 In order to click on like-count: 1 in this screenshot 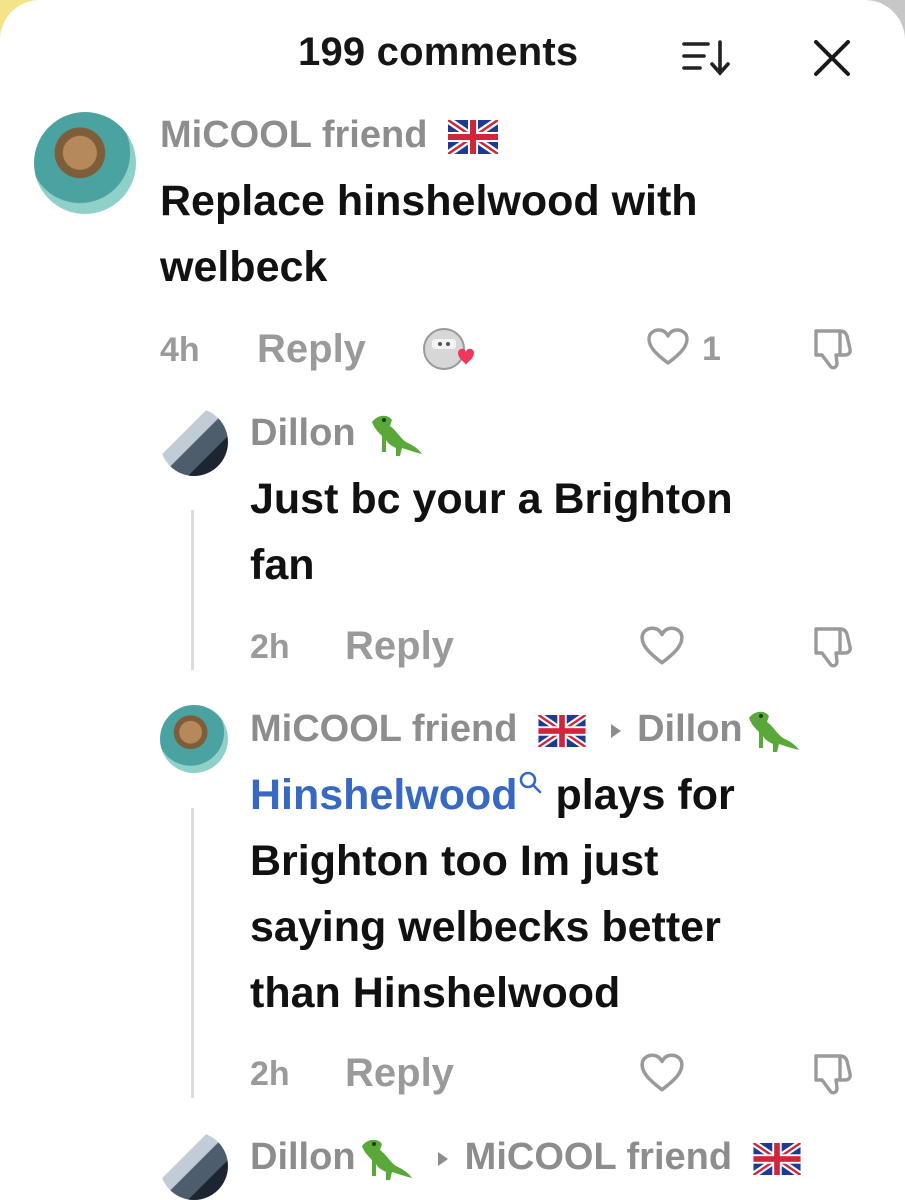, I will do `click(711, 349)`.